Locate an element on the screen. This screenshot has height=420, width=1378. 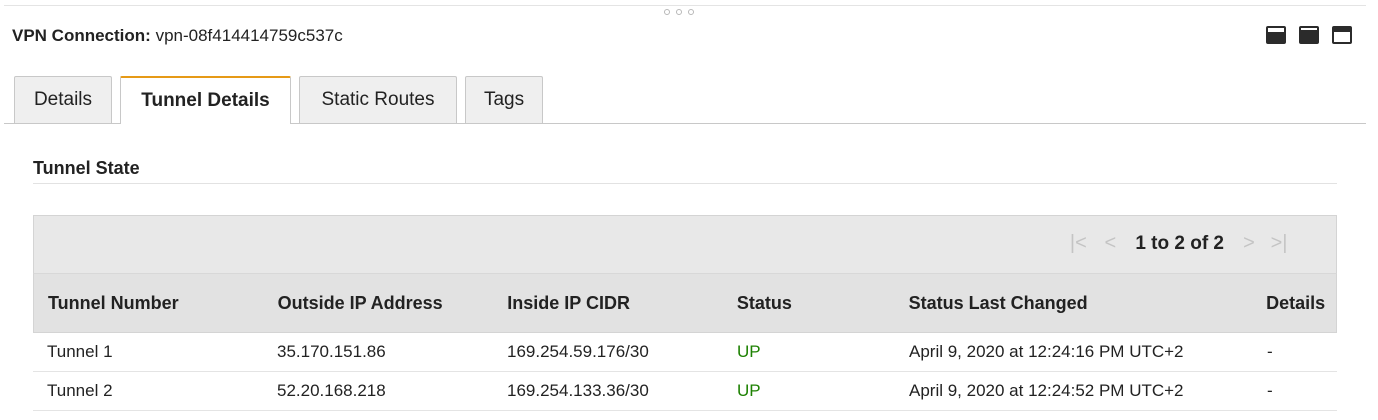
page-title: VPN Connection: vpn-08f414414759c537c is located at coordinates (177, 36).